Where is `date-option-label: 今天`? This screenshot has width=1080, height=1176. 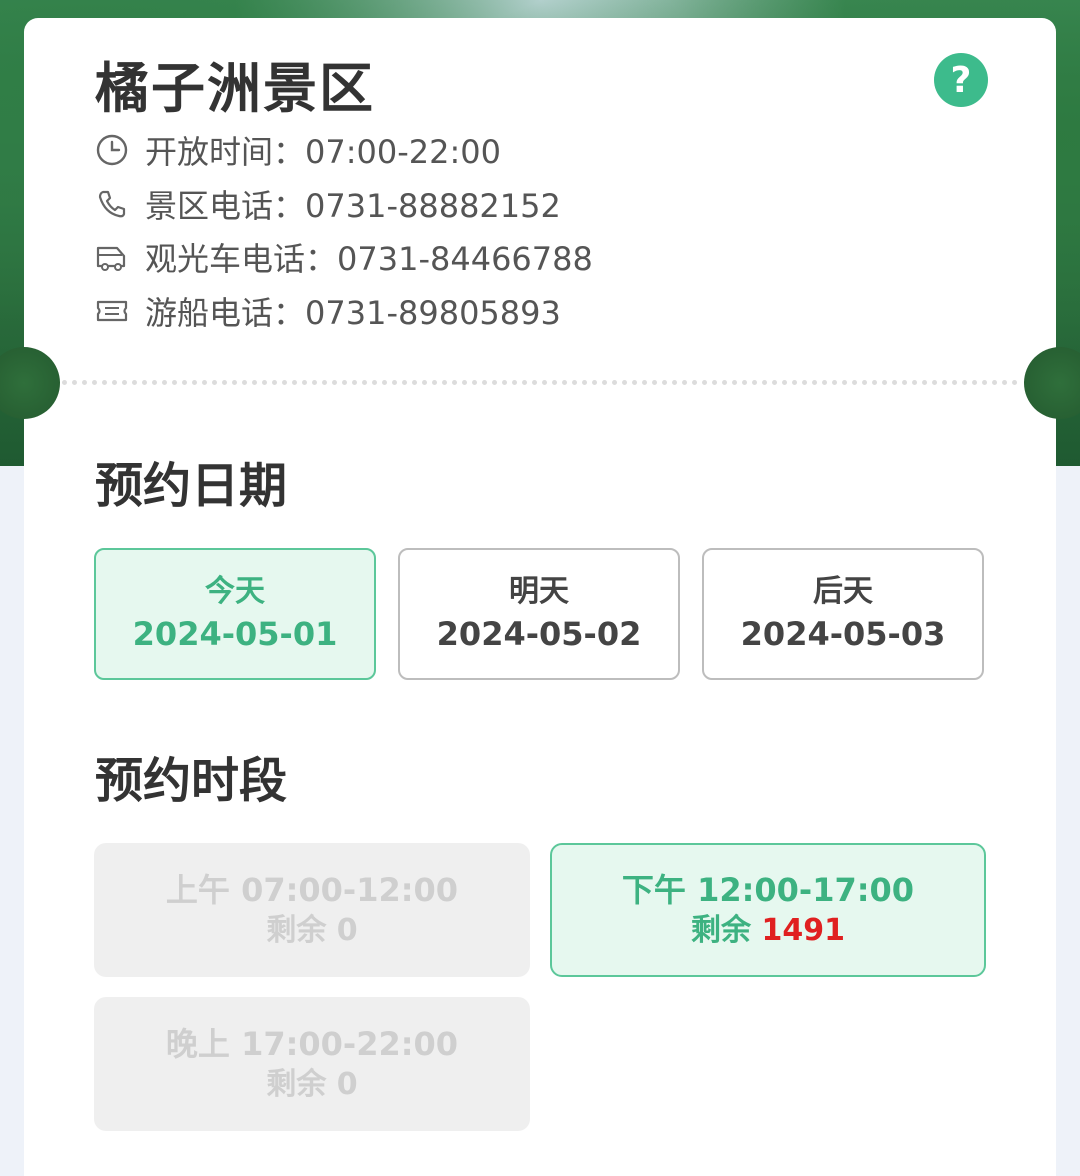 date-option-label: 今天 is located at coordinates (235, 591).